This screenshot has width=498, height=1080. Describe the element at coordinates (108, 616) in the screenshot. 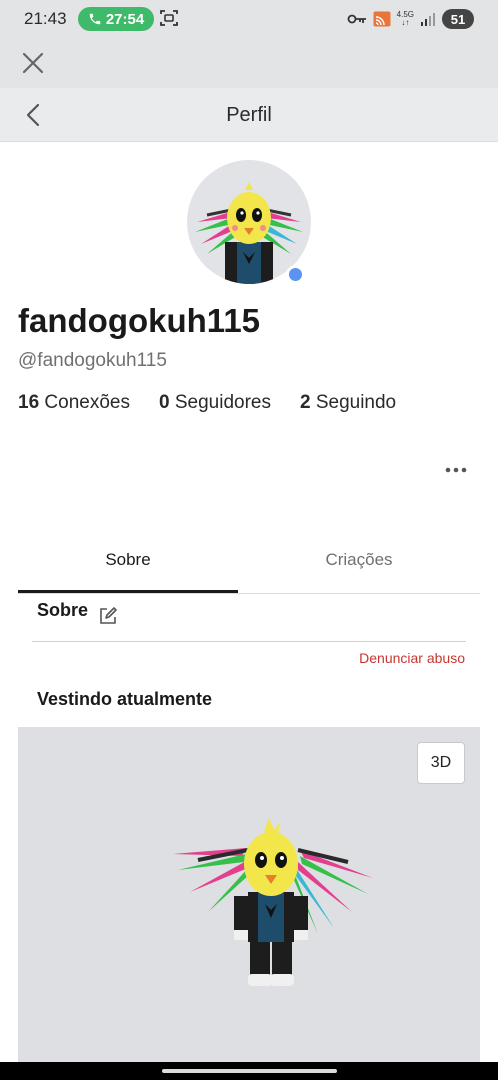

I see `edit-icon` at that location.